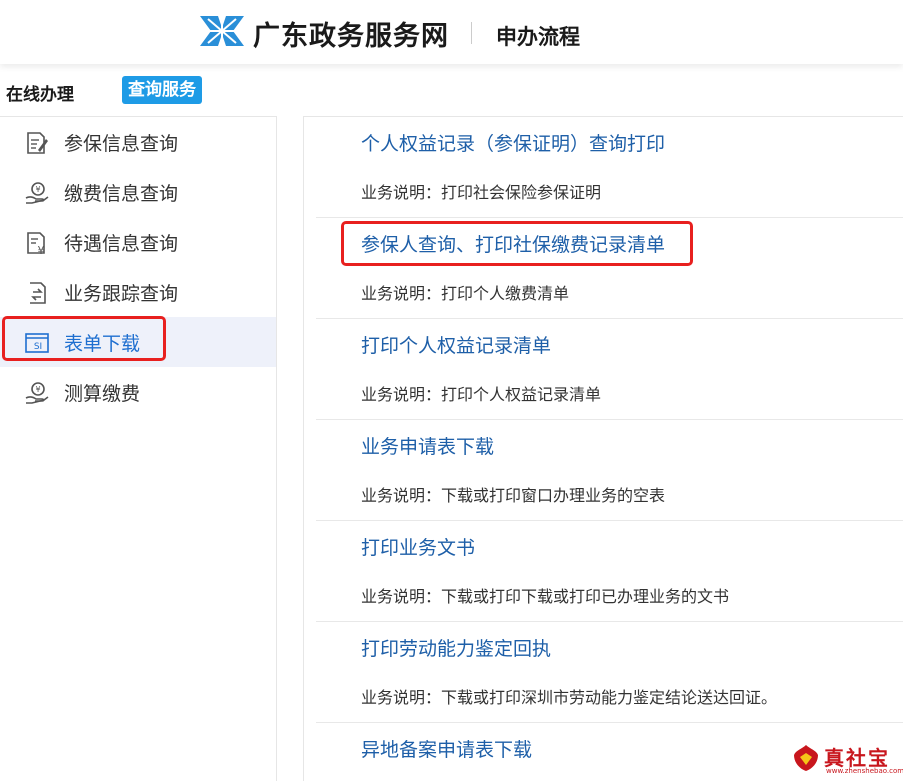 This screenshot has height=781, width=903. What do you see at coordinates (513, 495) in the screenshot?
I see `service-description: 业务说明：下载或打印窗口办理业务的空表` at bounding box center [513, 495].